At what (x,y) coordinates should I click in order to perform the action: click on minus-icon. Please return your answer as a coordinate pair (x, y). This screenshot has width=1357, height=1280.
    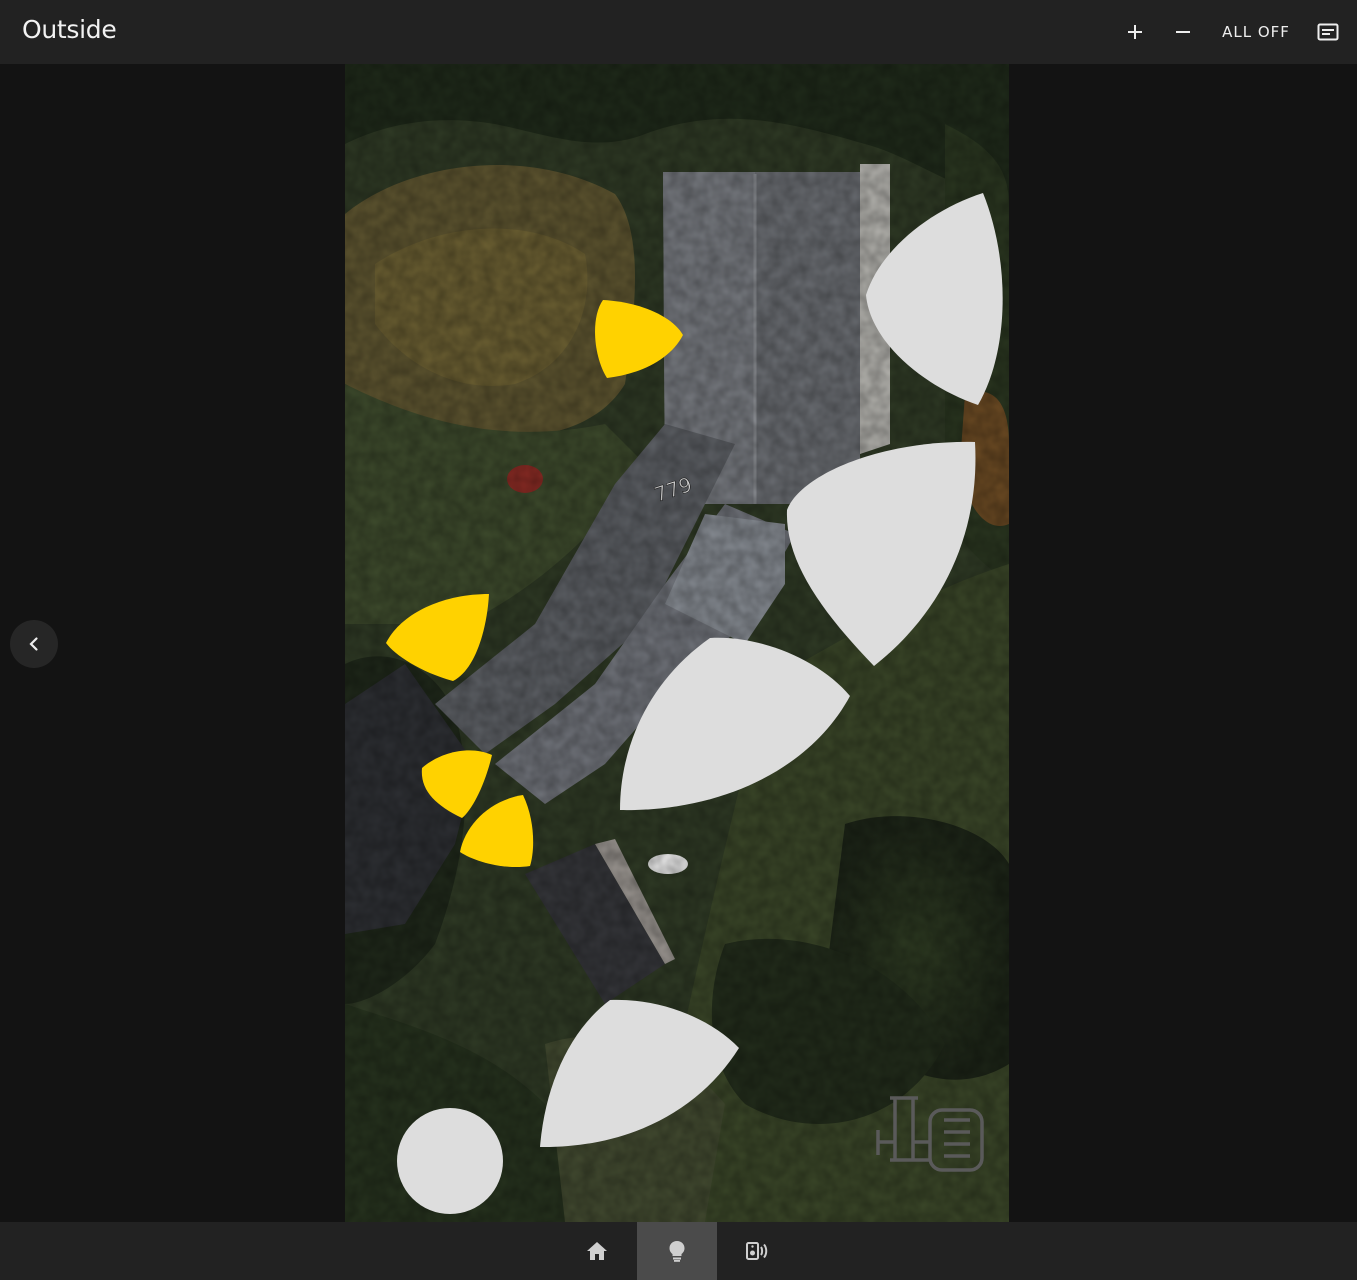
    Looking at the image, I should click on (1183, 32).